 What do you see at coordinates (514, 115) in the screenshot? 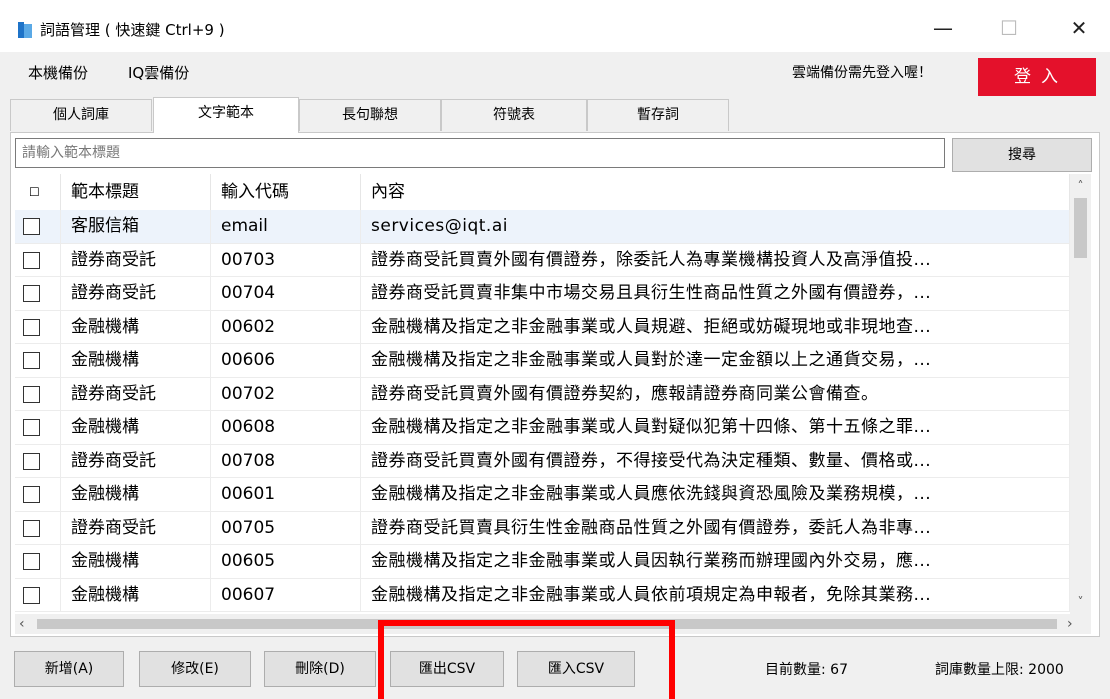
I see `tab-symbols: 符號表` at bounding box center [514, 115].